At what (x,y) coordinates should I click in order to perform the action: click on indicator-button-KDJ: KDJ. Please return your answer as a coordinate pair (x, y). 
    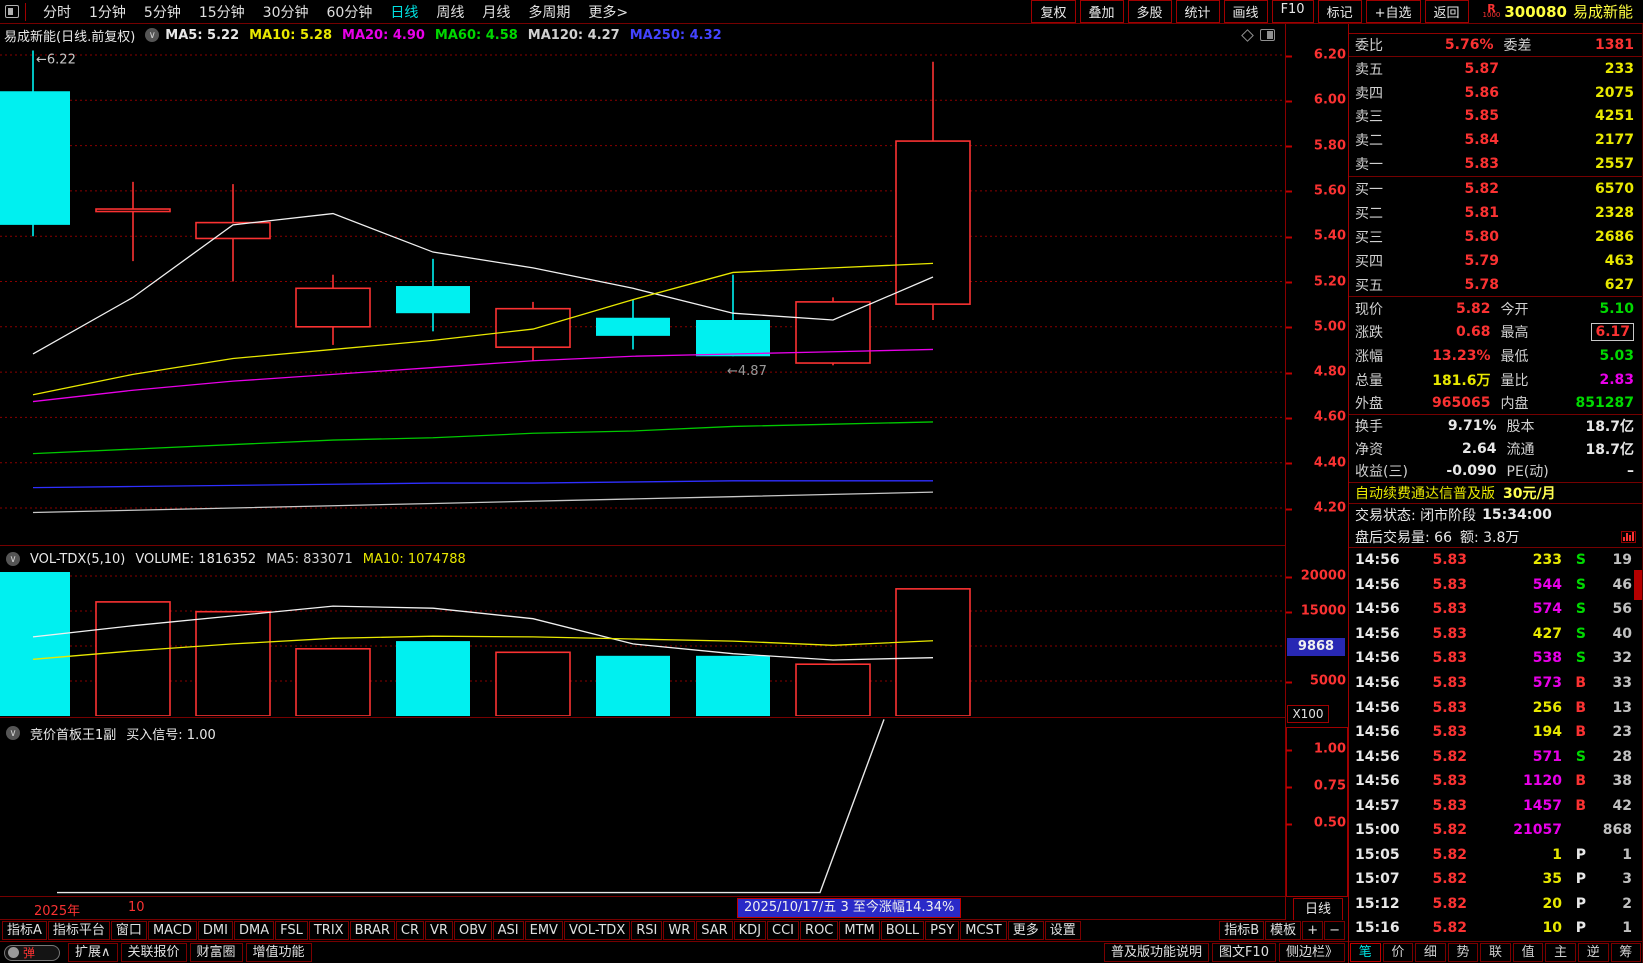
    Looking at the image, I should click on (750, 930).